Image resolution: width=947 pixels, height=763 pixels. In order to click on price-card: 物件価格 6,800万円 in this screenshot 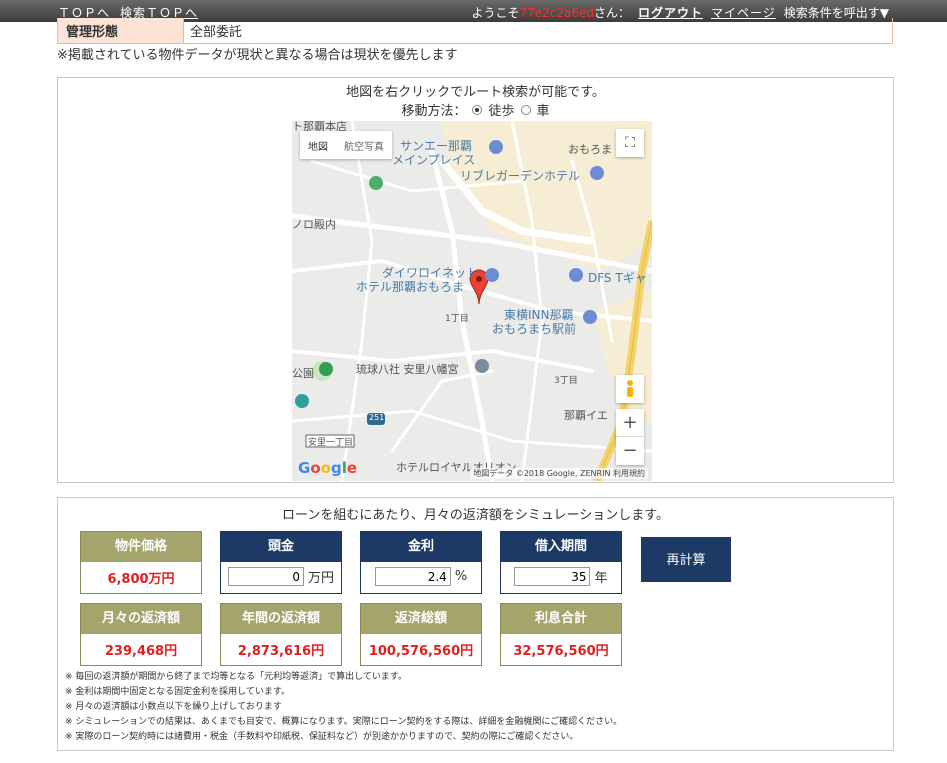, I will do `click(141, 562)`.